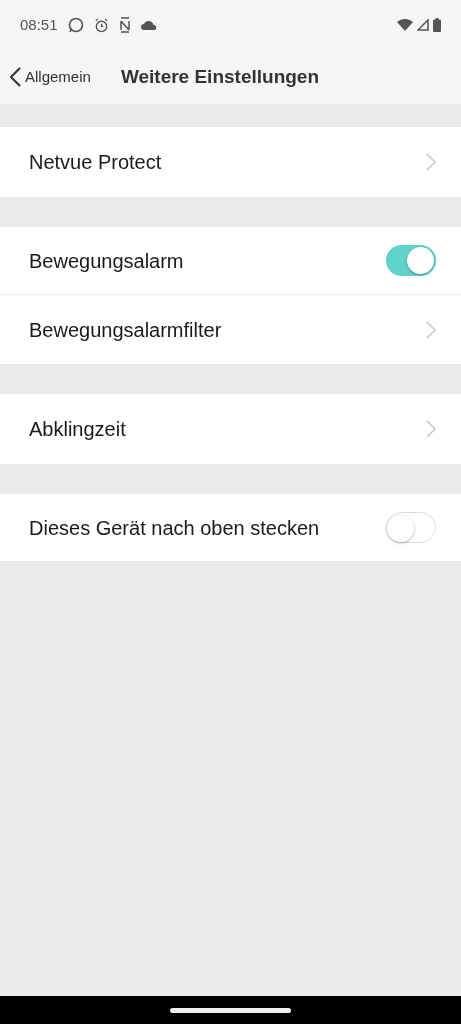  I want to click on back-button: Allgemein, so click(50, 77).